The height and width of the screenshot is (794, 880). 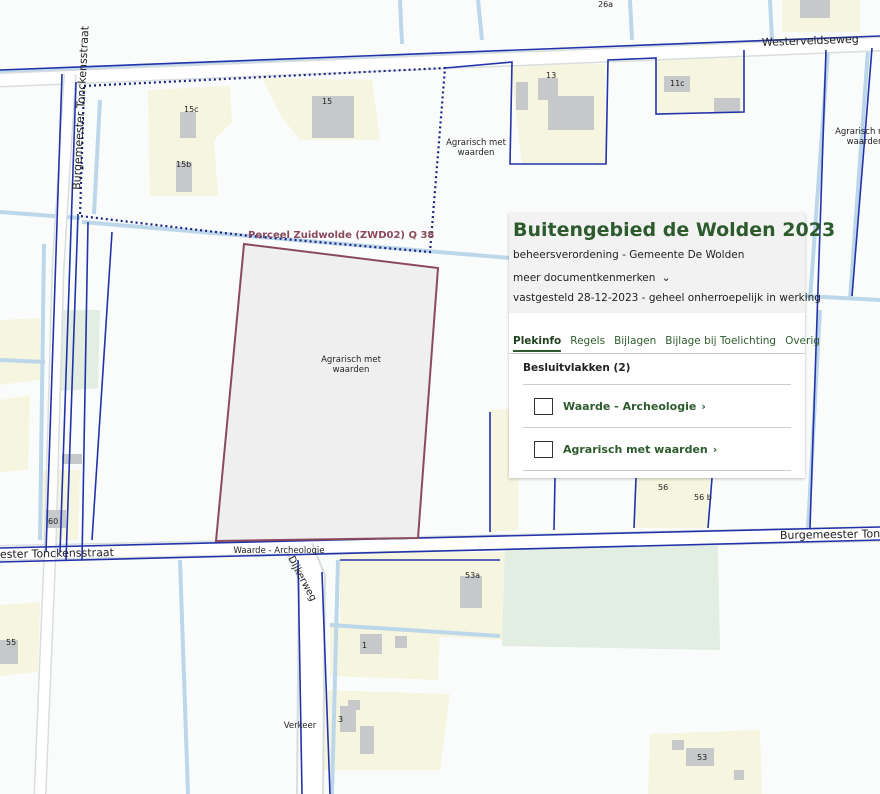 What do you see at coordinates (551, 75) in the screenshot?
I see `house-number: 13` at bounding box center [551, 75].